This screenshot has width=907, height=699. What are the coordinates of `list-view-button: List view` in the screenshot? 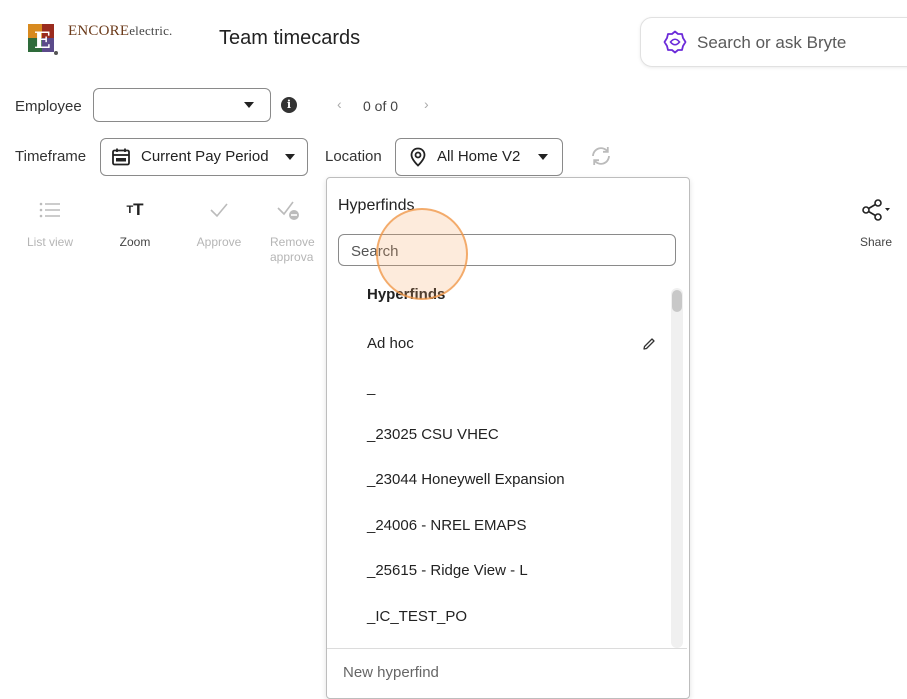 It's located at (50, 223).